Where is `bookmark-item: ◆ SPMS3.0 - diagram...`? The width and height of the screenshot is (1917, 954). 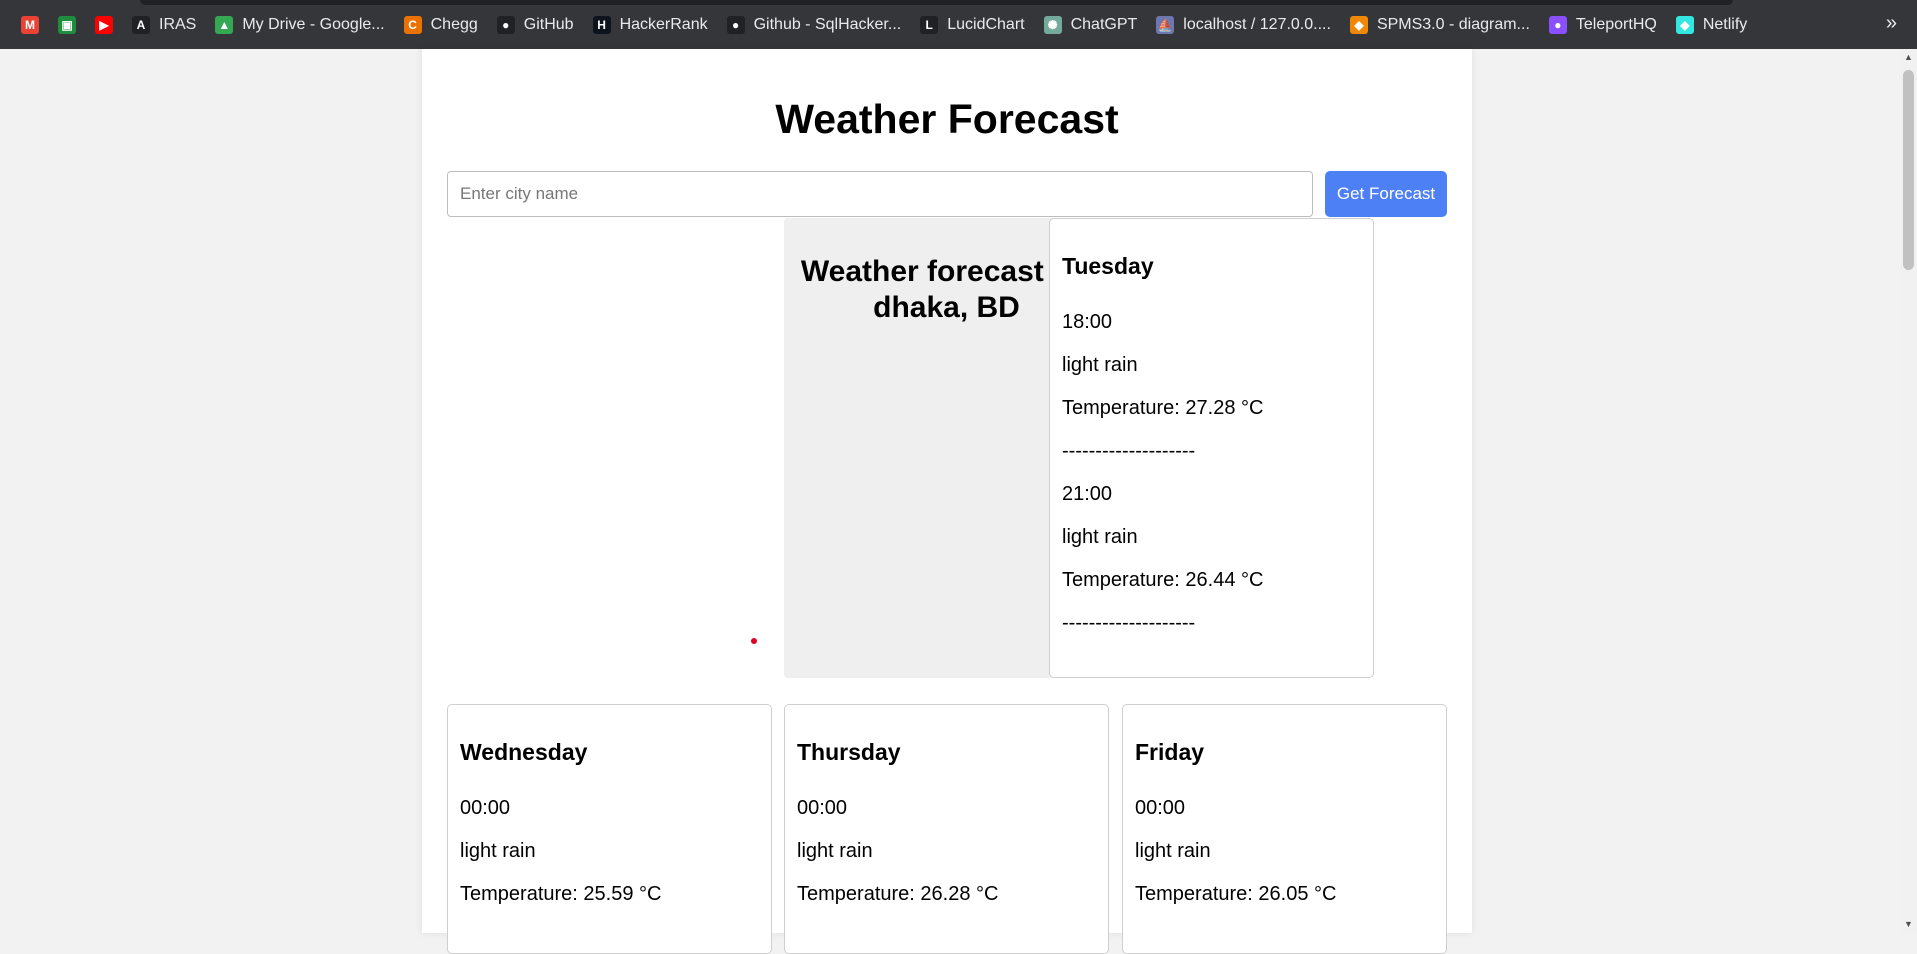 bookmark-item: ◆ SPMS3.0 - diagram... is located at coordinates (1440, 25).